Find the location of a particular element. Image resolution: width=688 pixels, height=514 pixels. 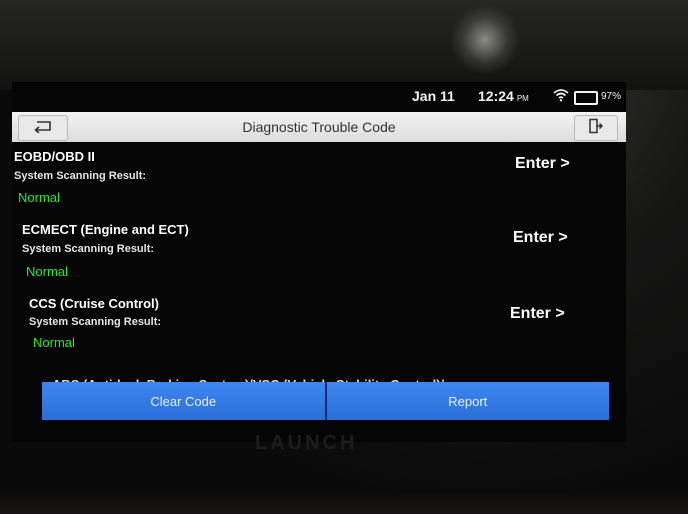

battery-icon is located at coordinates (586, 98).